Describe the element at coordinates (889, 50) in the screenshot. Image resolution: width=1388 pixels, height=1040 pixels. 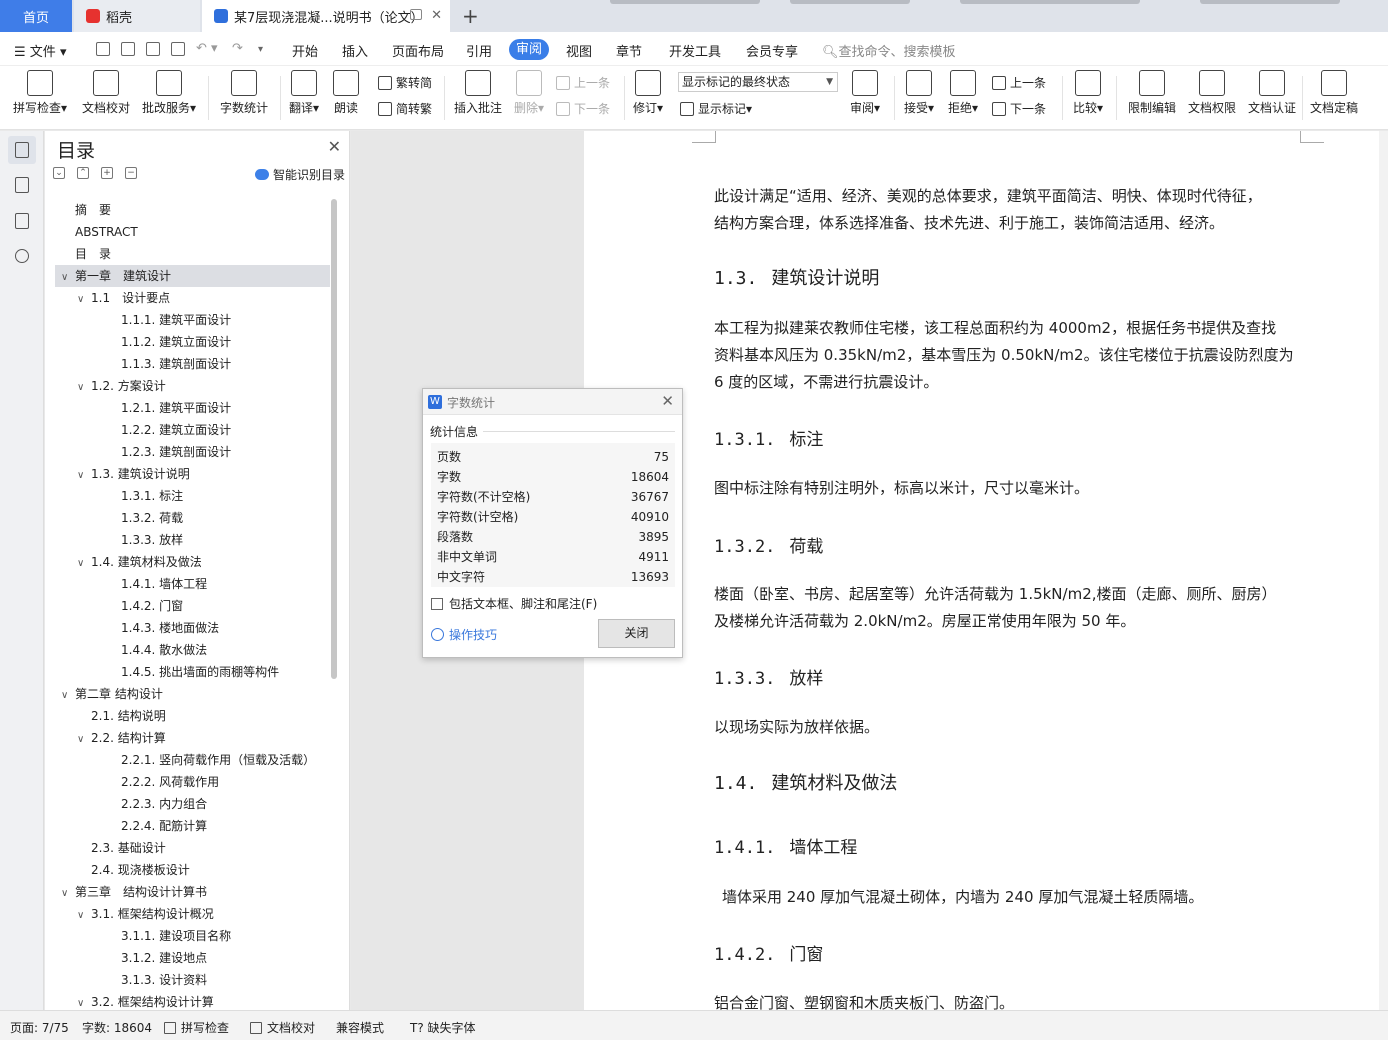
I see `command-search: 🔍︎查找命令、搜索模板` at that location.